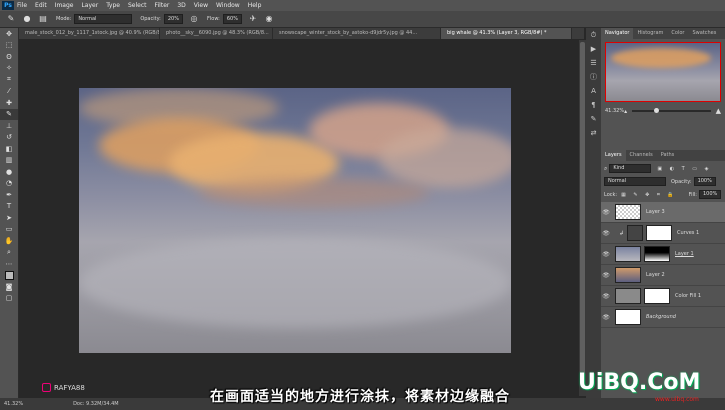 The height and width of the screenshot is (410, 725). Describe the element at coordinates (27, 19) in the screenshot. I see `brush-preset-icon: ●` at that location.